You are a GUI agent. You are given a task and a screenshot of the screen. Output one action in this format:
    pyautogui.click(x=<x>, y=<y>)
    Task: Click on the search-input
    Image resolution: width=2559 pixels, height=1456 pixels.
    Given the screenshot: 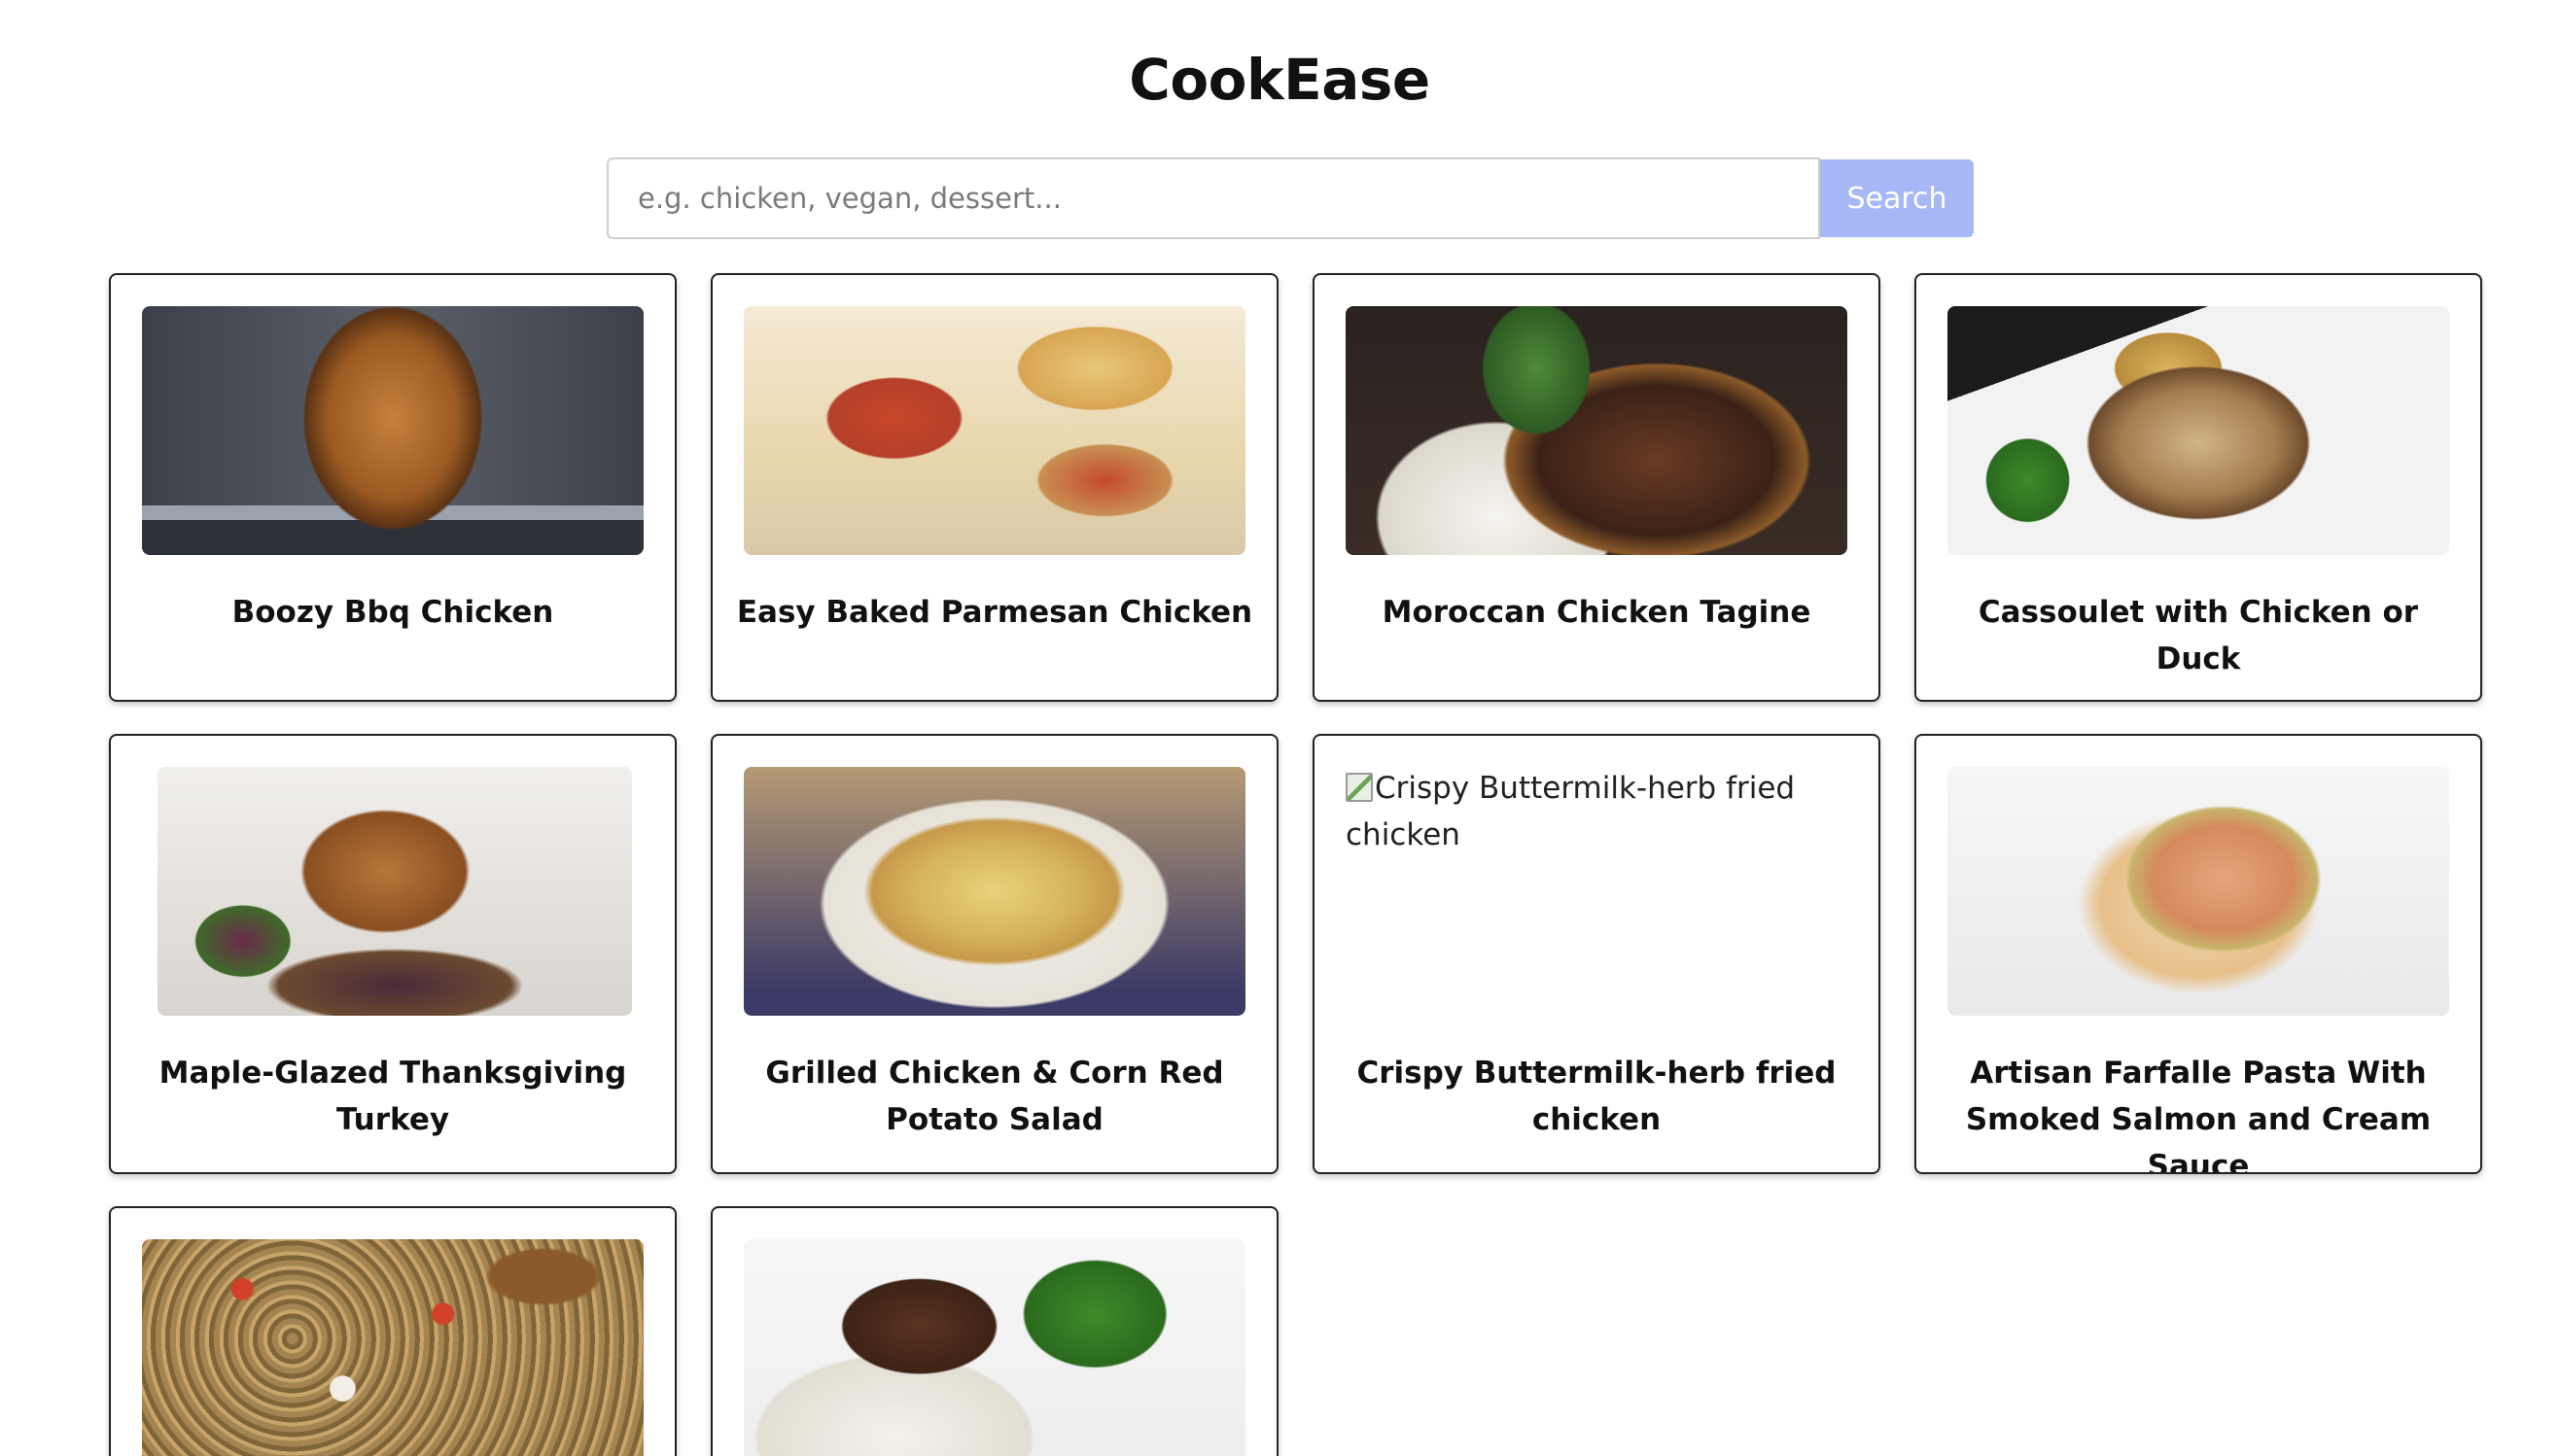 What is the action you would take?
    pyautogui.click(x=1213, y=198)
    